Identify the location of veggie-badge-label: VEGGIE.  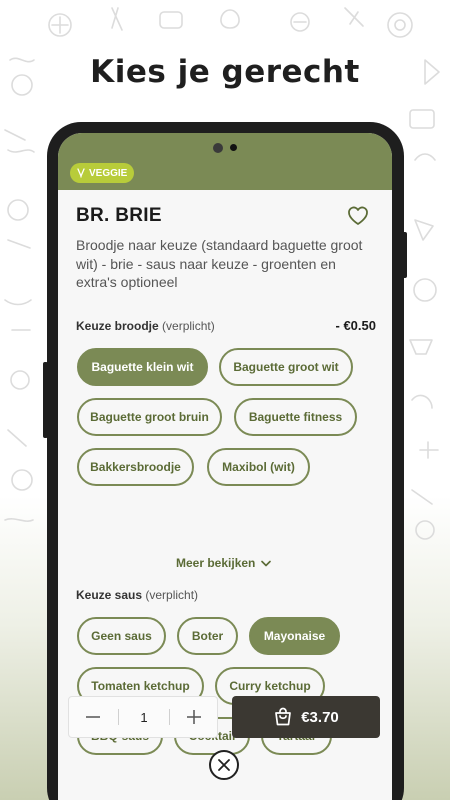
(108, 173).